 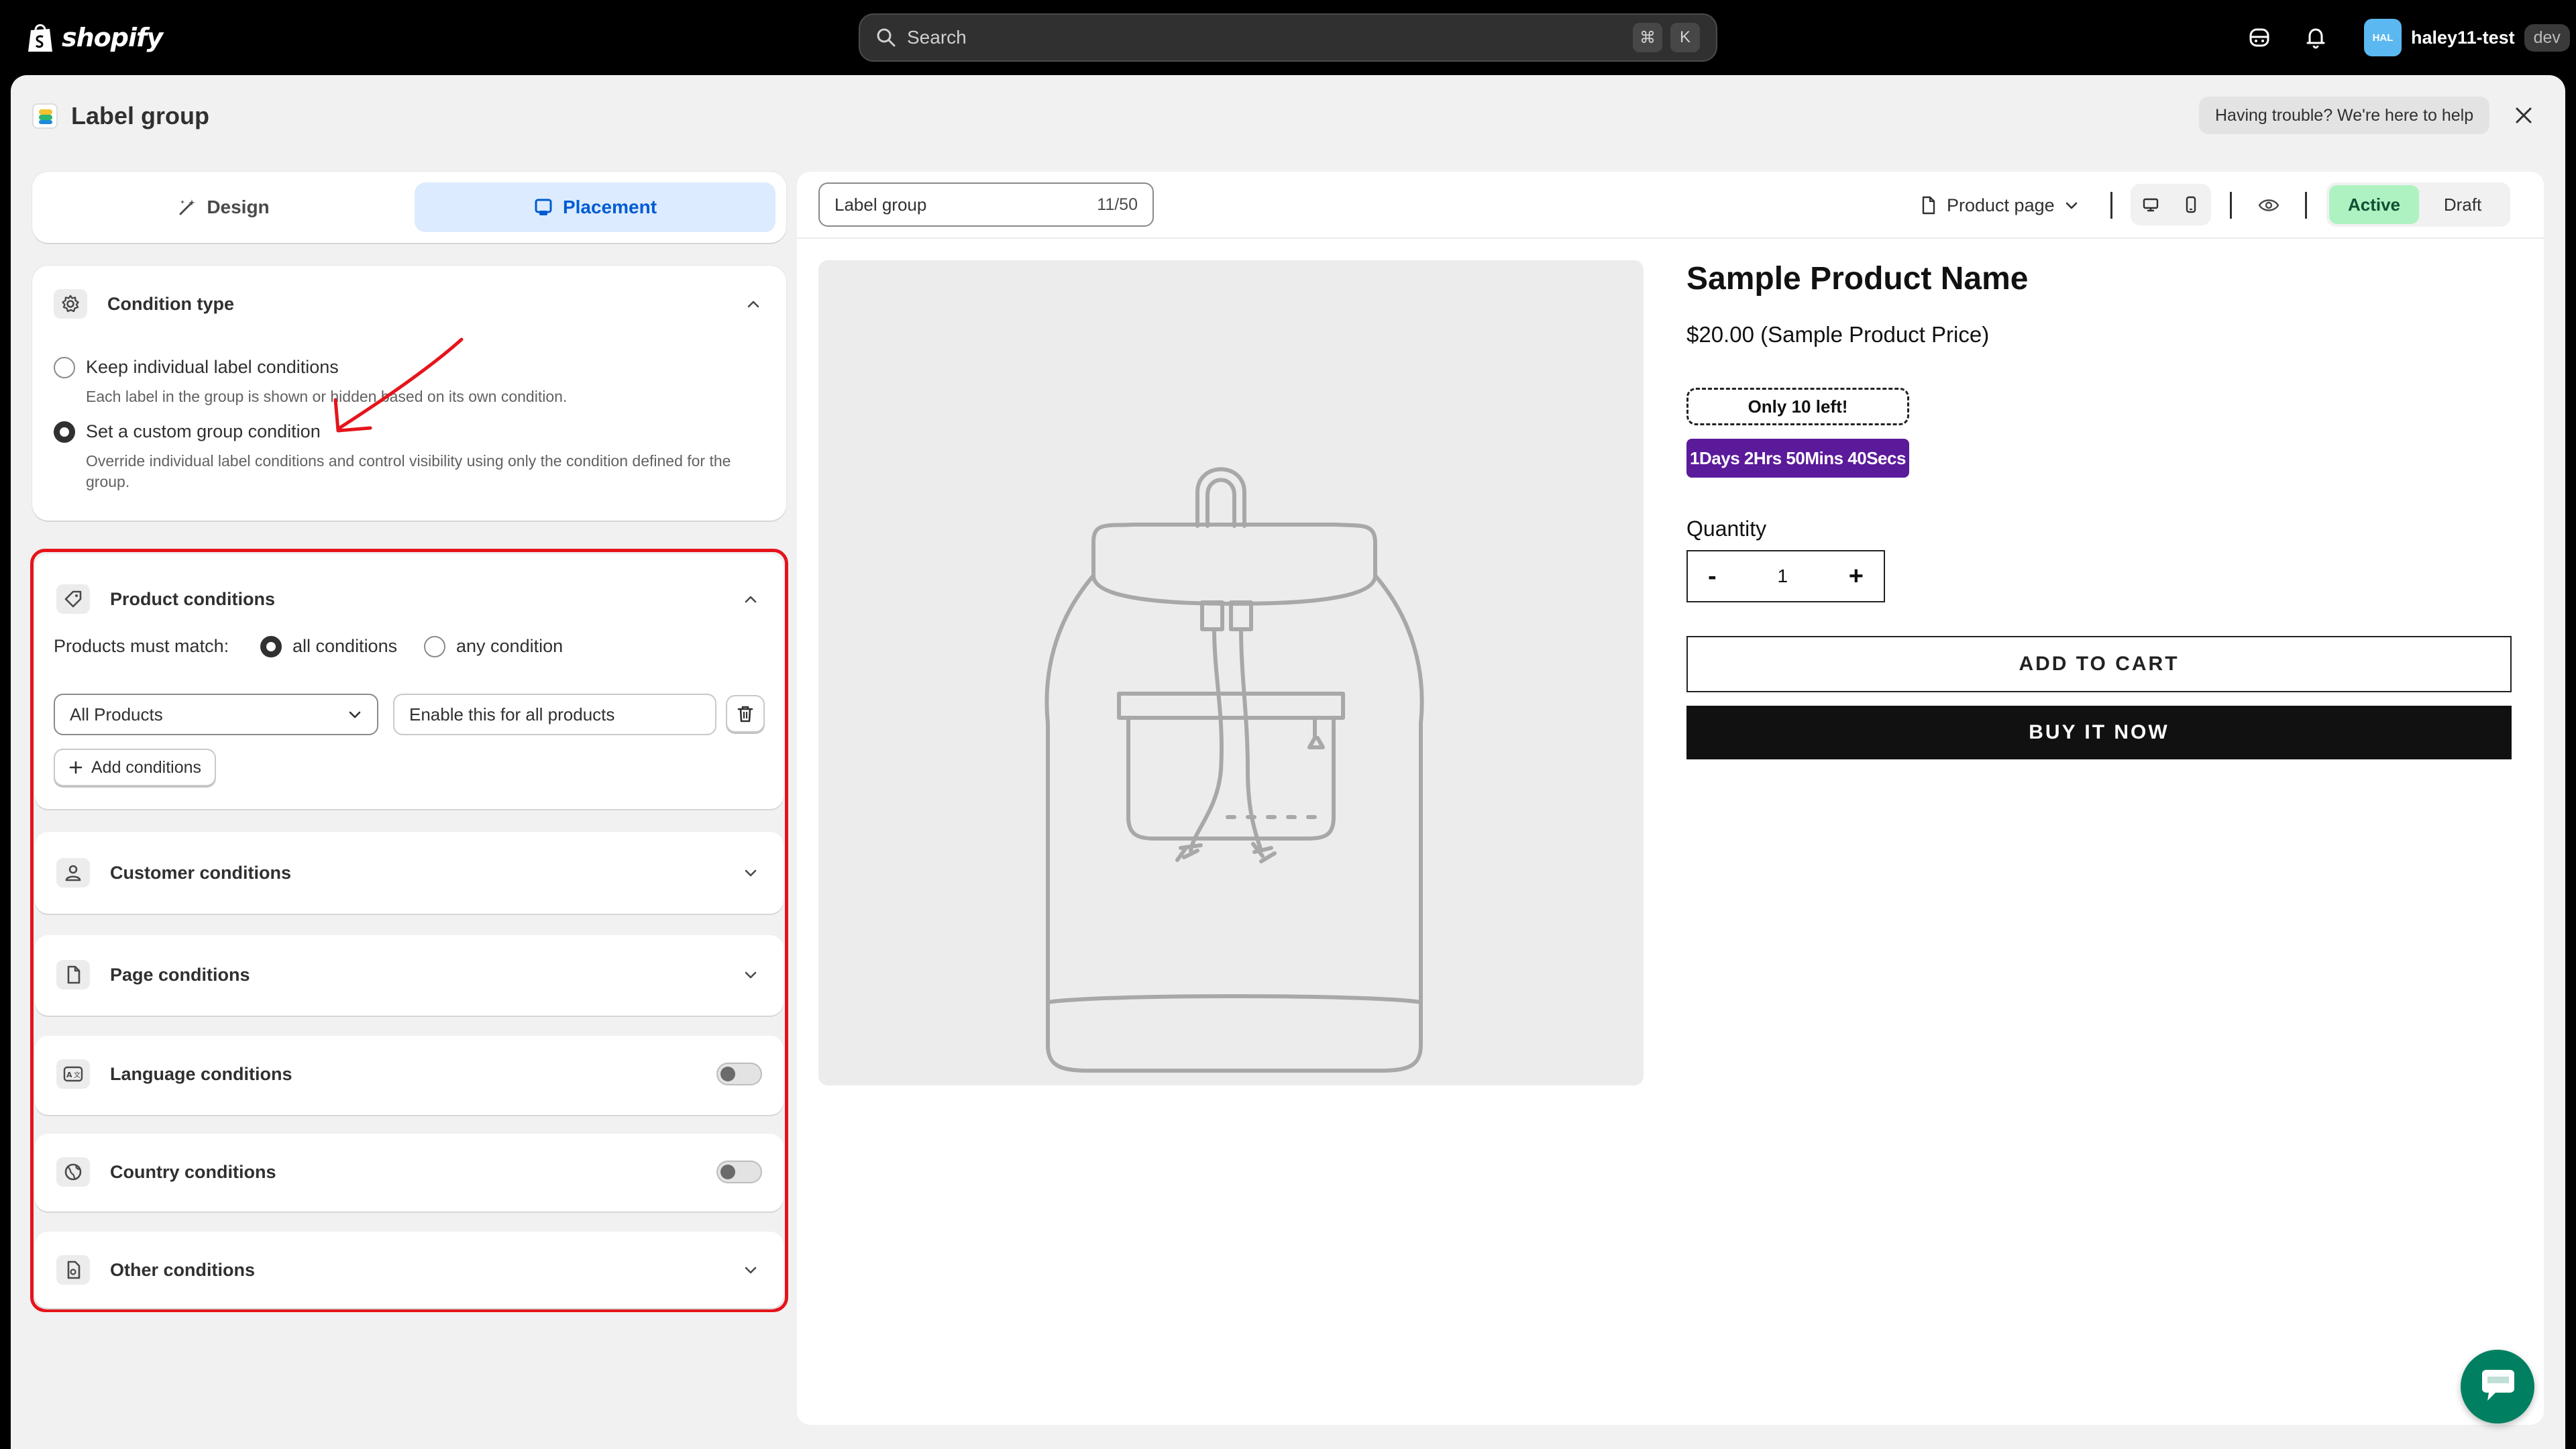 I want to click on shopify-bag-icon, so click(x=40, y=38).